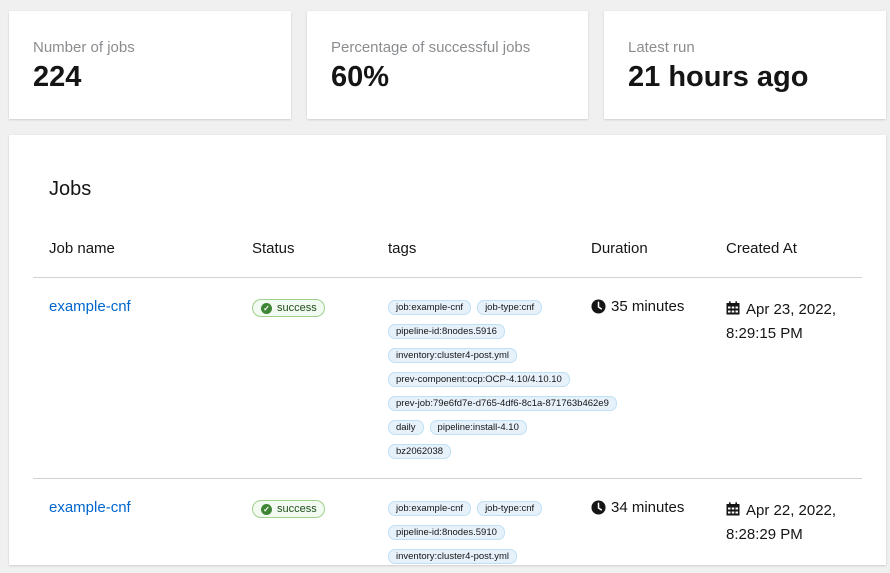 The width and height of the screenshot is (890, 573). Describe the element at coordinates (791, 510) in the screenshot. I see `created-date: Apr 22, 2022,` at that location.